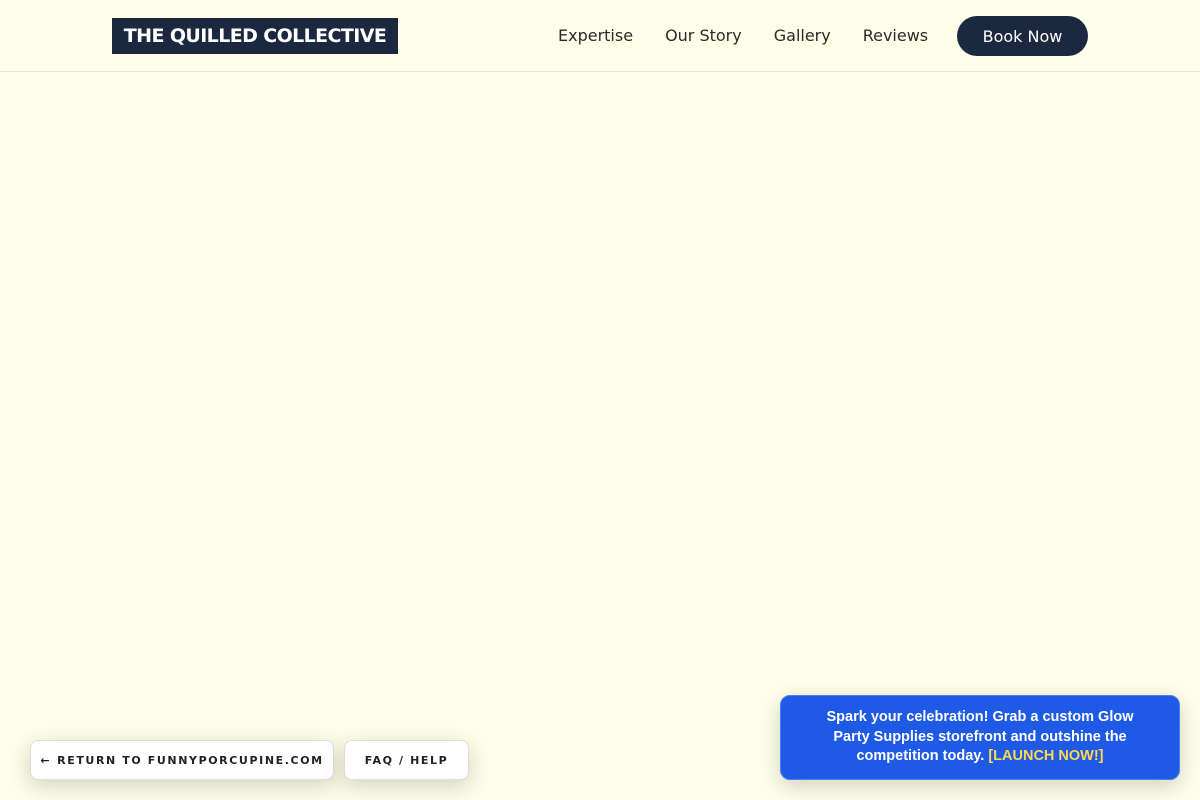 This screenshot has width=1200, height=800. What do you see at coordinates (750, 36) in the screenshot?
I see `main-nav: Expertise Our Story Gallery Reviews` at bounding box center [750, 36].